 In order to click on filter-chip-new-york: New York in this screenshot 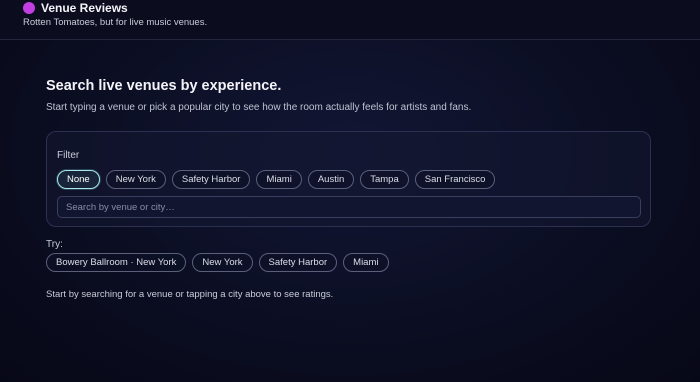, I will do `click(135, 179)`.